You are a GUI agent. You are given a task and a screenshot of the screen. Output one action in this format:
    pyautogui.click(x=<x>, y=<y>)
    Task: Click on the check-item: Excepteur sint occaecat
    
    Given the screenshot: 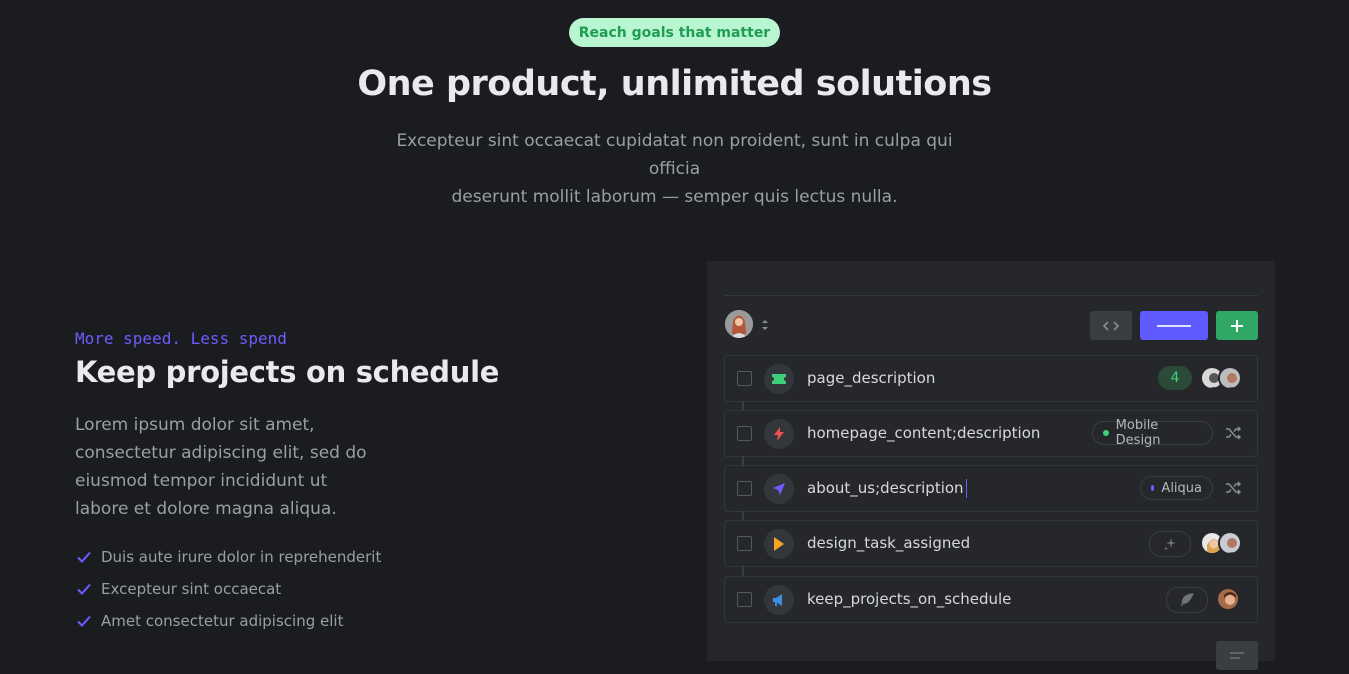 What is the action you would take?
    pyautogui.click(x=228, y=589)
    